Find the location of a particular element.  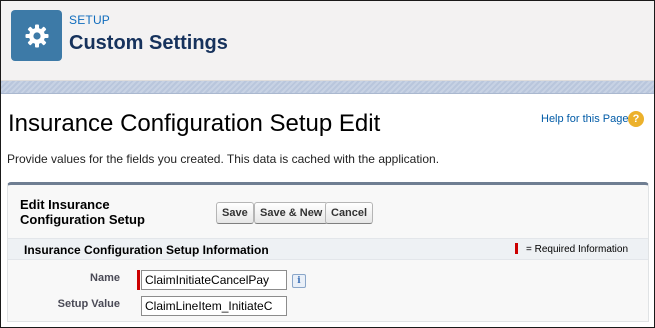

info-icon: i is located at coordinates (299, 281).